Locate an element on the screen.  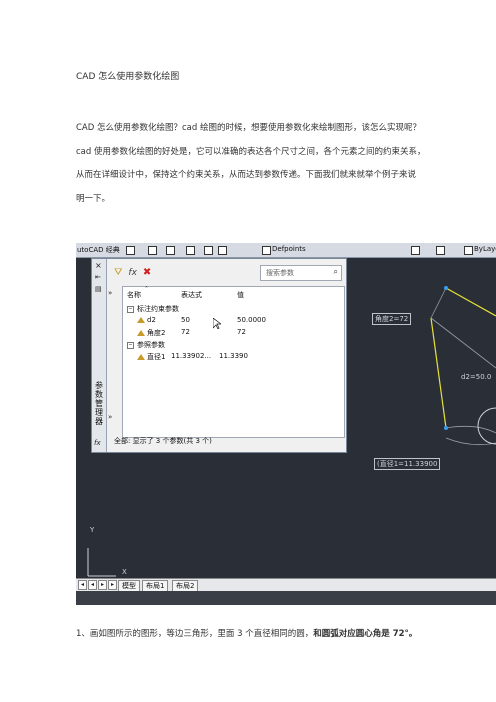
filter-icon: ⛛ is located at coordinates (118, 272).